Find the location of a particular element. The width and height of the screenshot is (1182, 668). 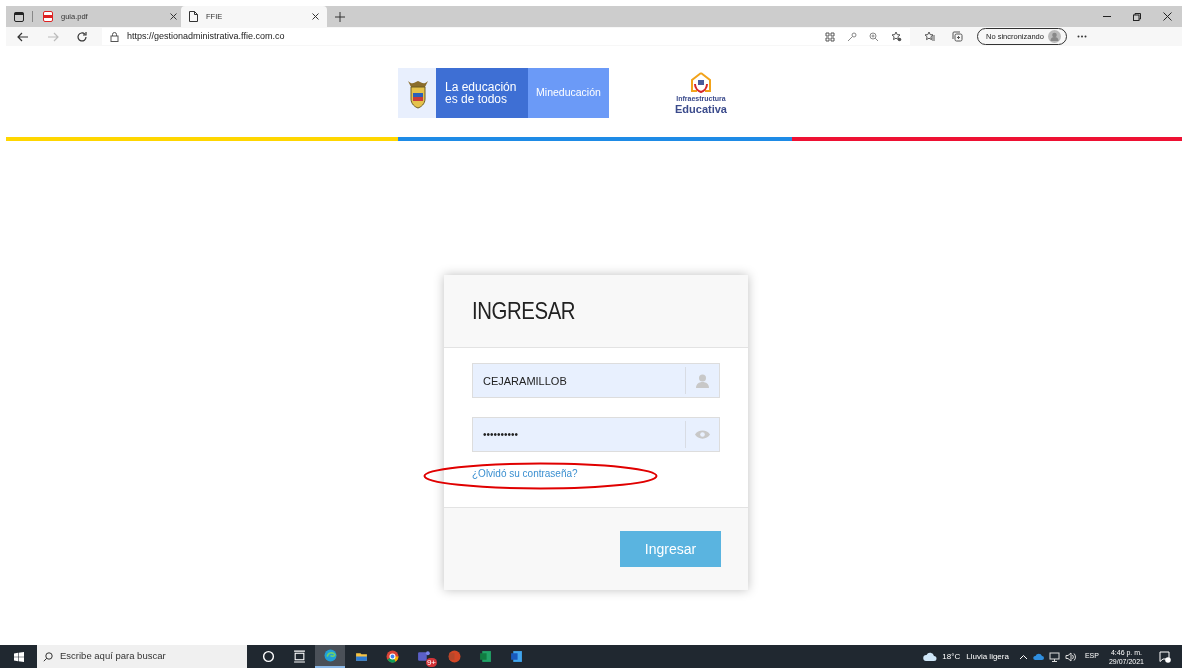

cortana-circle-icon is located at coordinates (268, 656).